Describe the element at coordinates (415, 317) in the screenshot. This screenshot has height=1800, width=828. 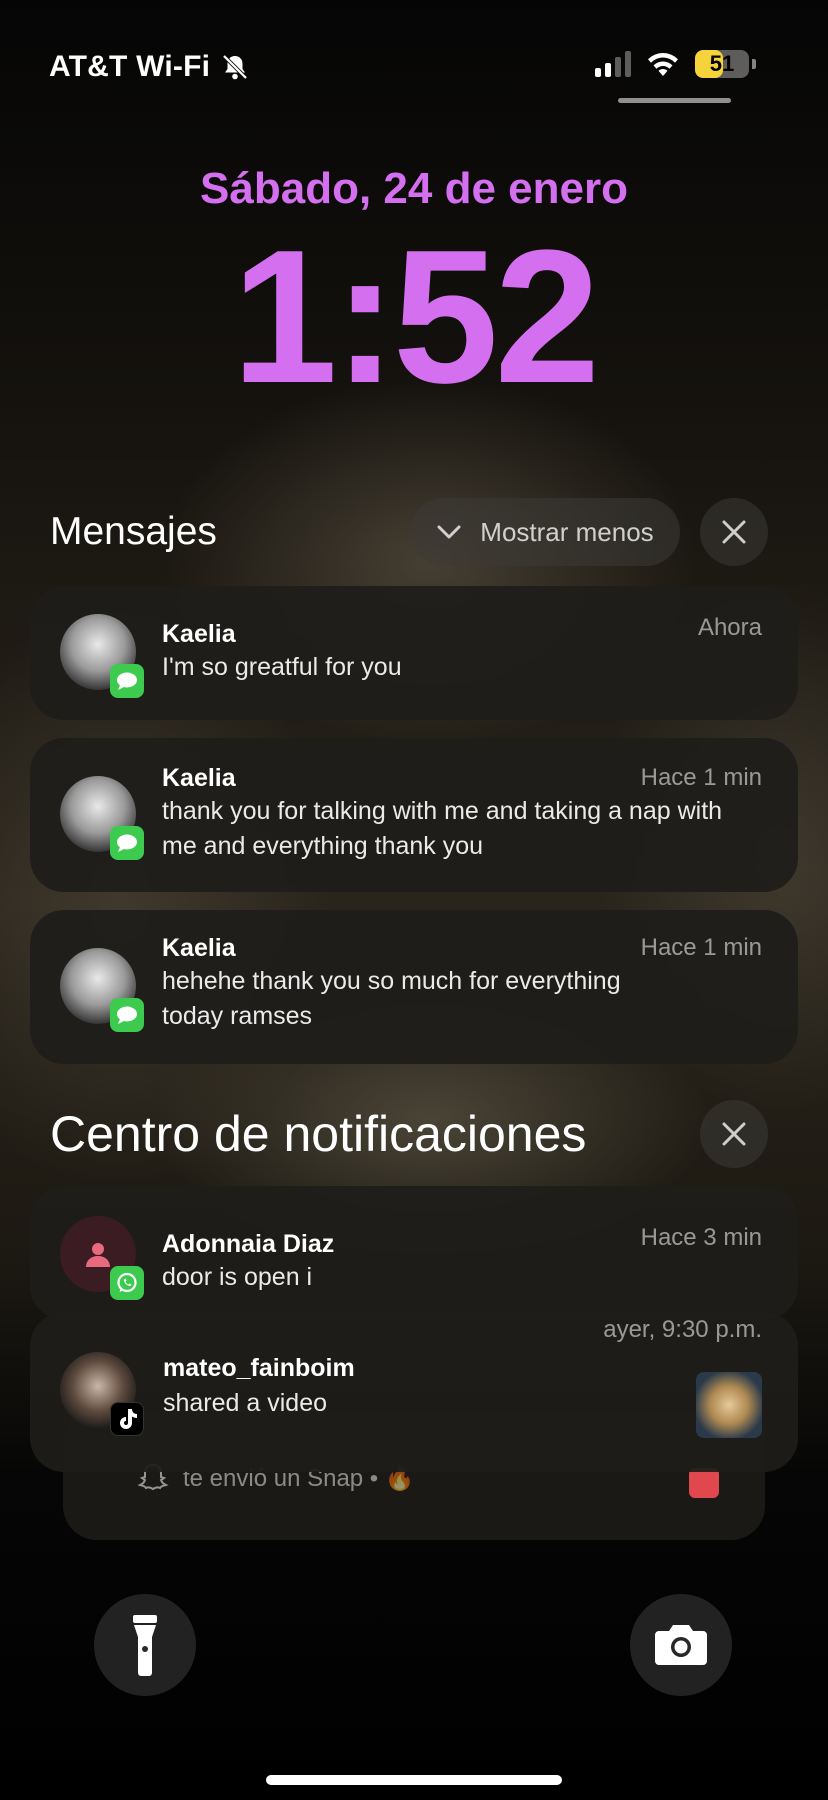
I see `lock-clock: 1:52` at that location.